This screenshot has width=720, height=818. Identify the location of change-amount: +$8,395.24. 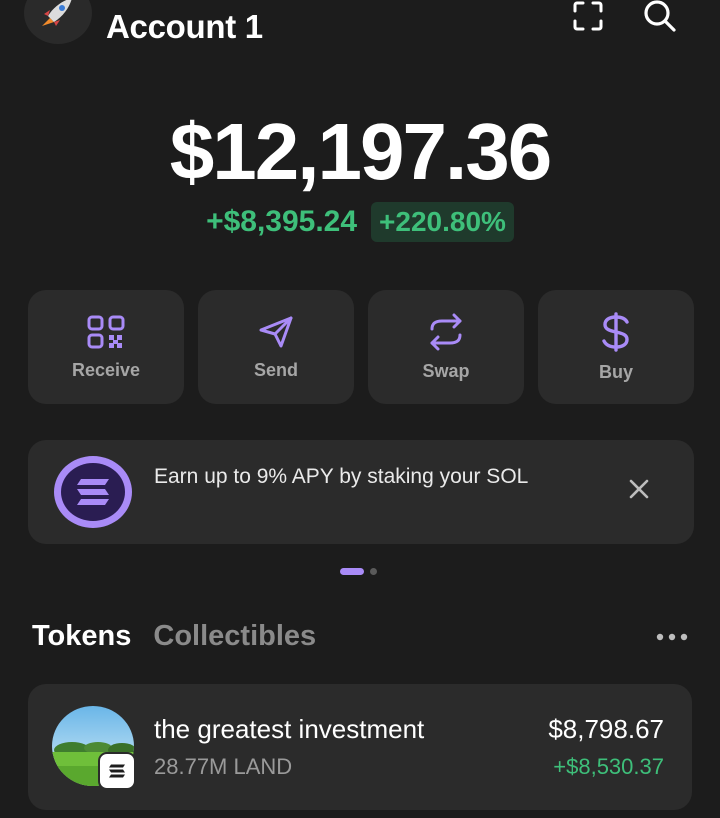
(282, 221).